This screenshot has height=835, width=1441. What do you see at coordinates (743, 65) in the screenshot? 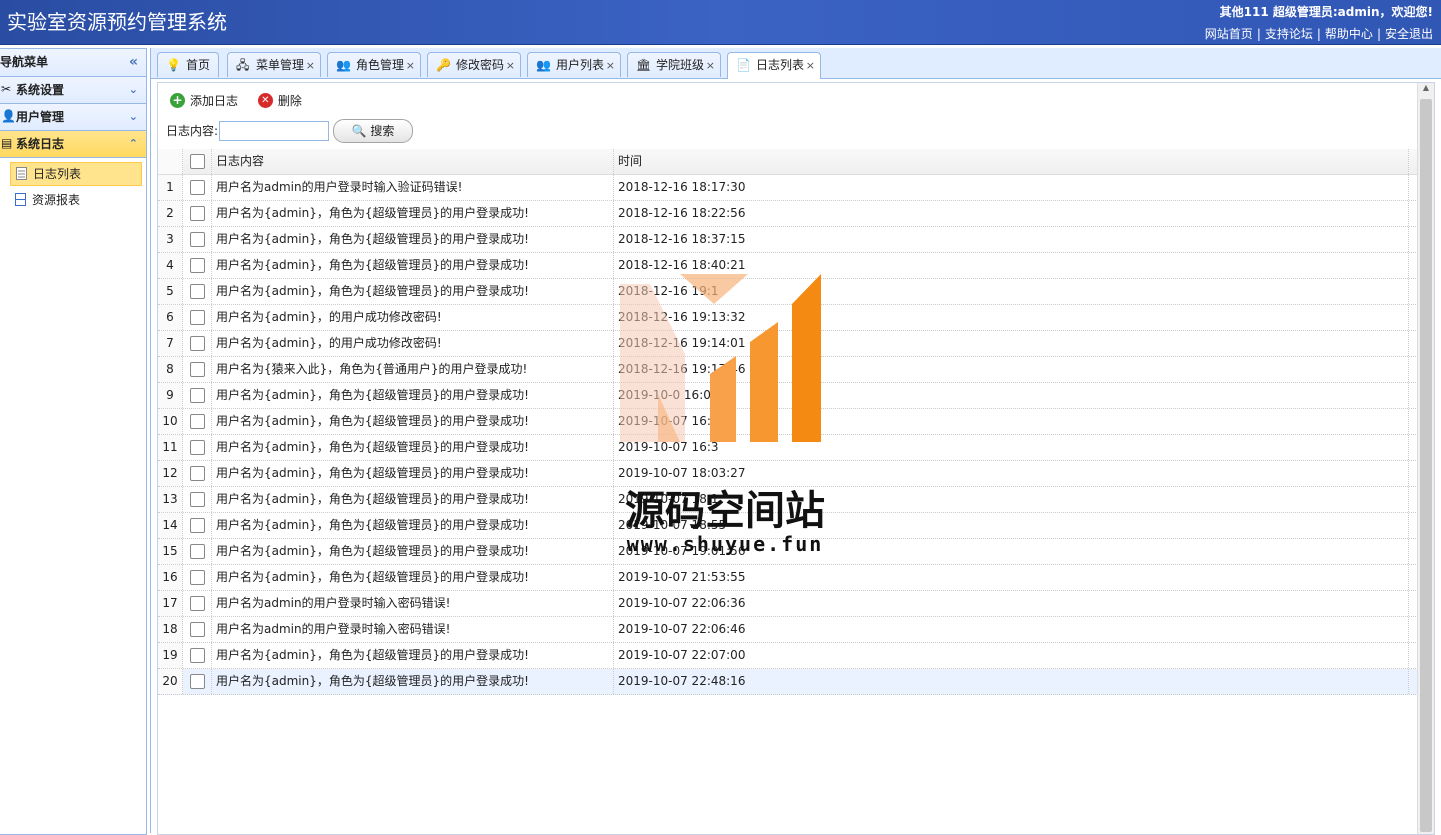
I see `doc-icon: 📄` at bounding box center [743, 65].